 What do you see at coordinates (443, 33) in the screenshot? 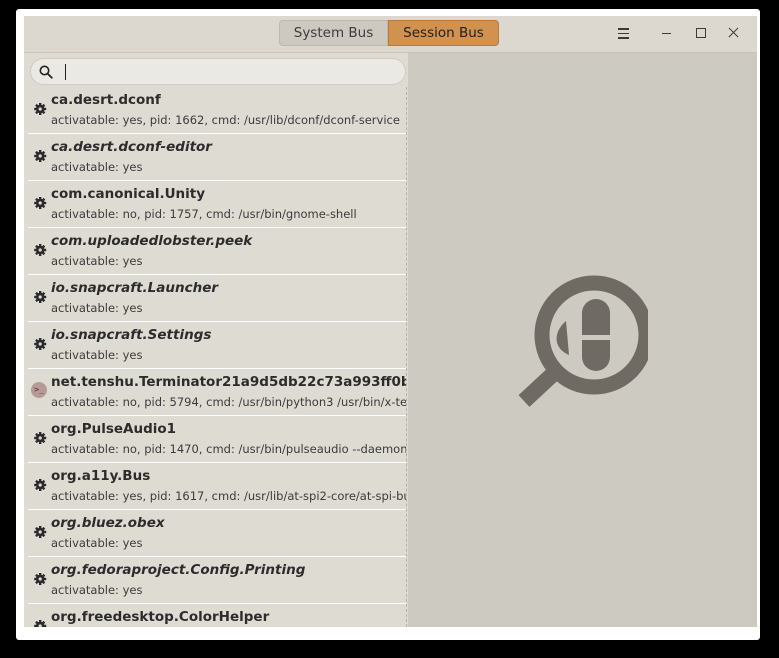
I see `tab-session-bus: Session Bus` at bounding box center [443, 33].